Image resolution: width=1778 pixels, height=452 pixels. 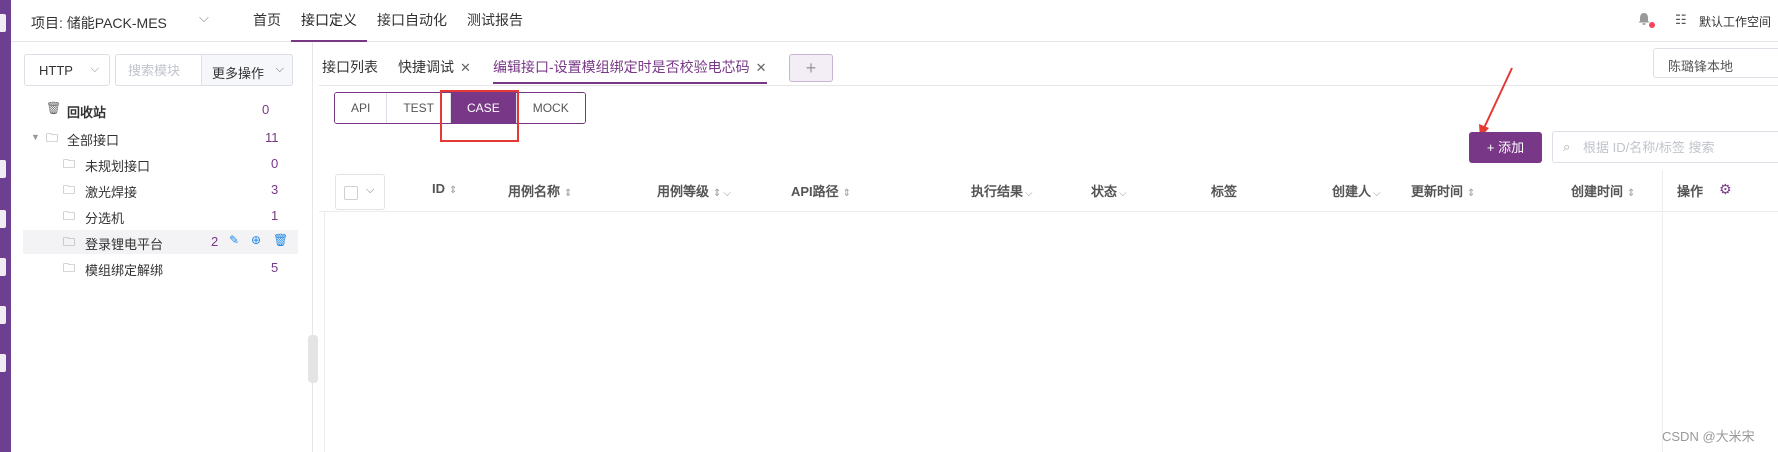 I want to click on tab-label: 接口列表, so click(x=350, y=67).